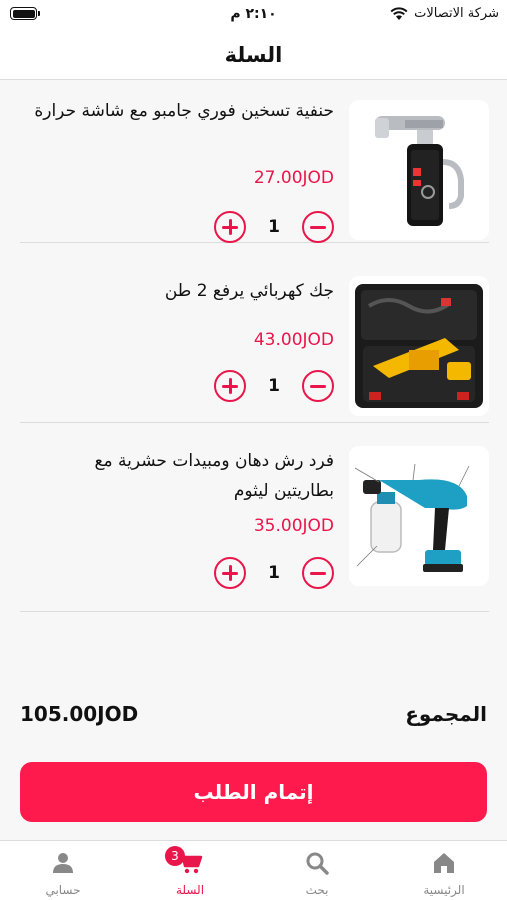 This screenshot has height=900, width=507. Describe the element at coordinates (190, 890) in the screenshot. I see `nav-label: السلة` at that location.